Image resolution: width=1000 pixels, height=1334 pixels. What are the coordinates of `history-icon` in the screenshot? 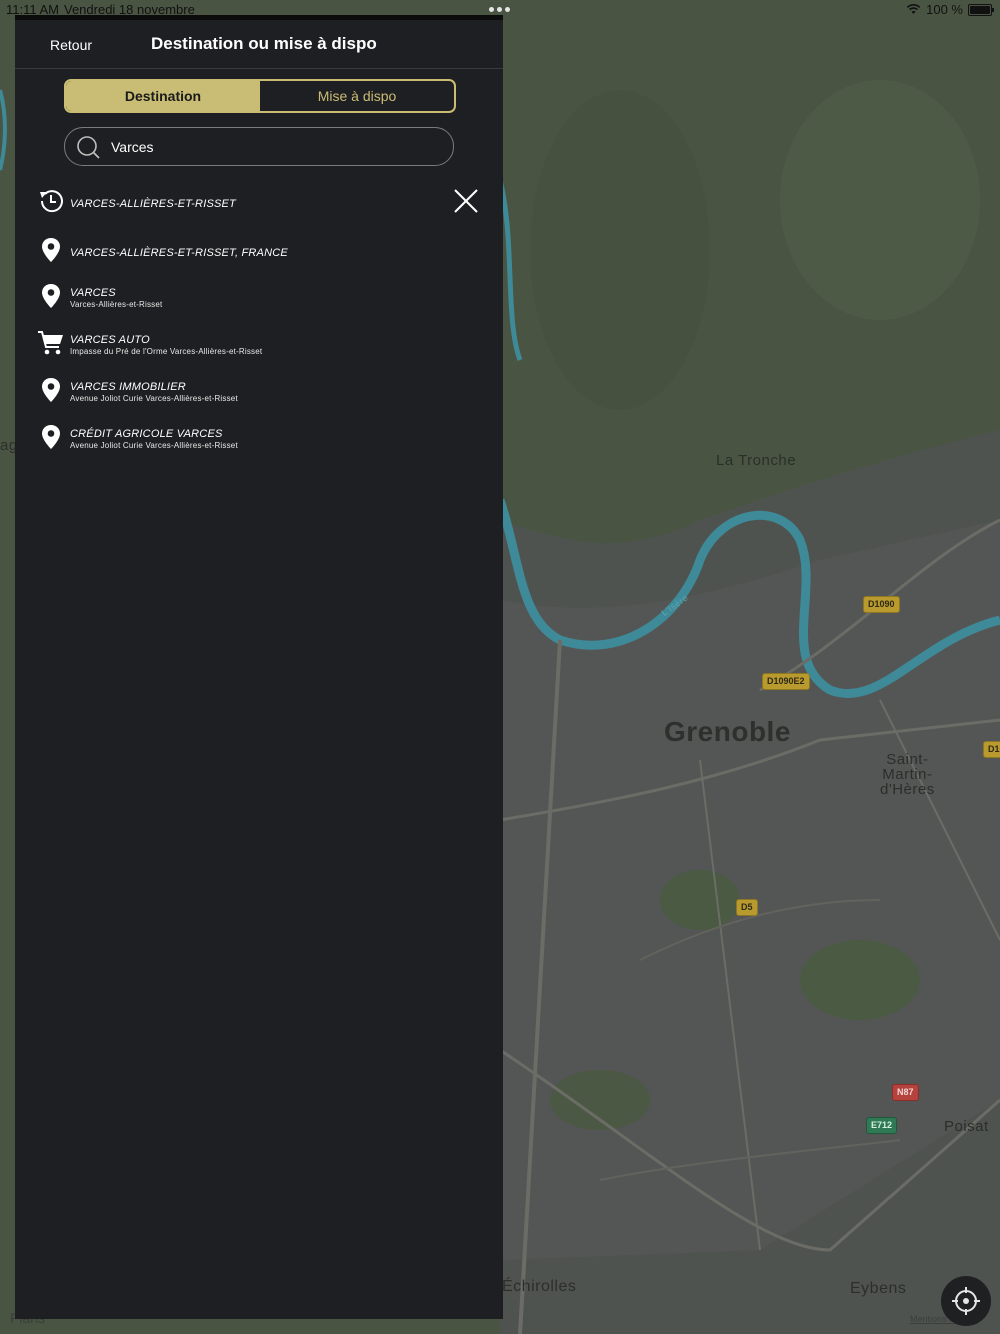 It's located at (51, 201).